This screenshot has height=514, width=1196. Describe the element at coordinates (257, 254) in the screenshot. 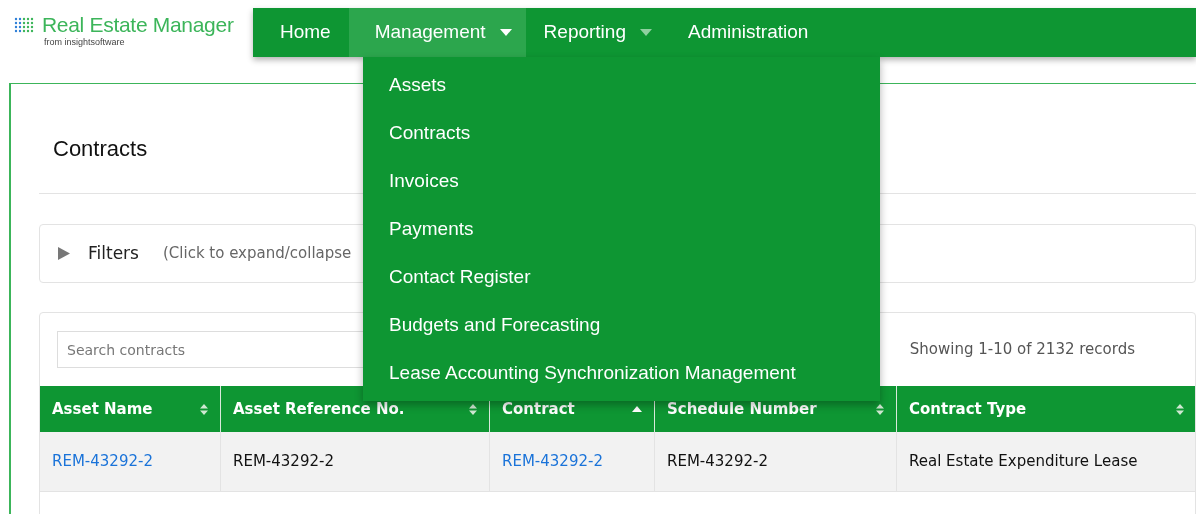

I see `filters-hint: (Click to expand/collapse` at that location.